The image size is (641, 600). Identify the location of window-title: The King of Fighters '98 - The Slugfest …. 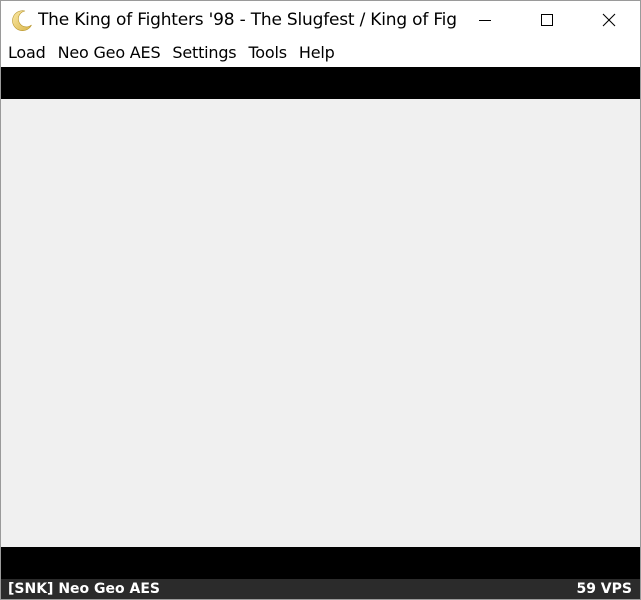
(248, 20).